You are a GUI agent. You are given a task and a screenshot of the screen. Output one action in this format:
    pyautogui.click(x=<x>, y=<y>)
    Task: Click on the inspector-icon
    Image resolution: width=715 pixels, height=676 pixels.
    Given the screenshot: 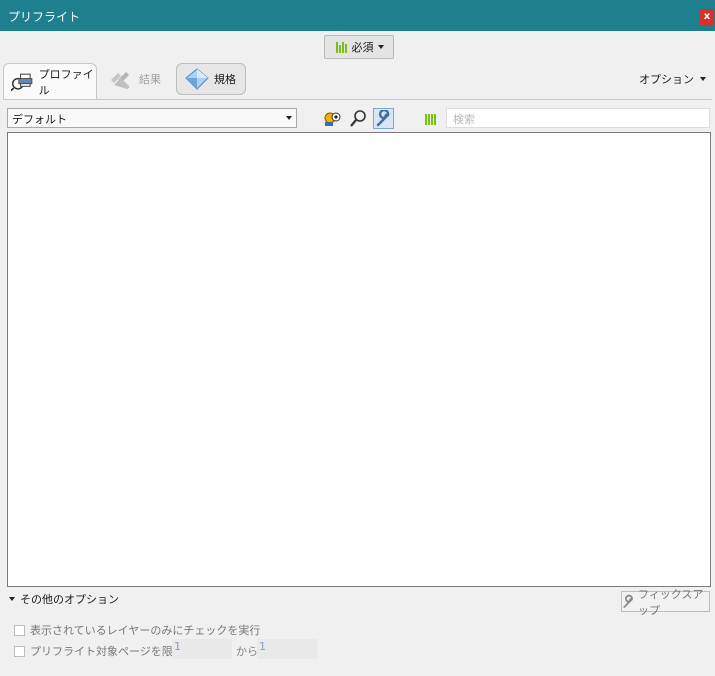 What is the action you would take?
    pyautogui.click(x=332, y=119)
    